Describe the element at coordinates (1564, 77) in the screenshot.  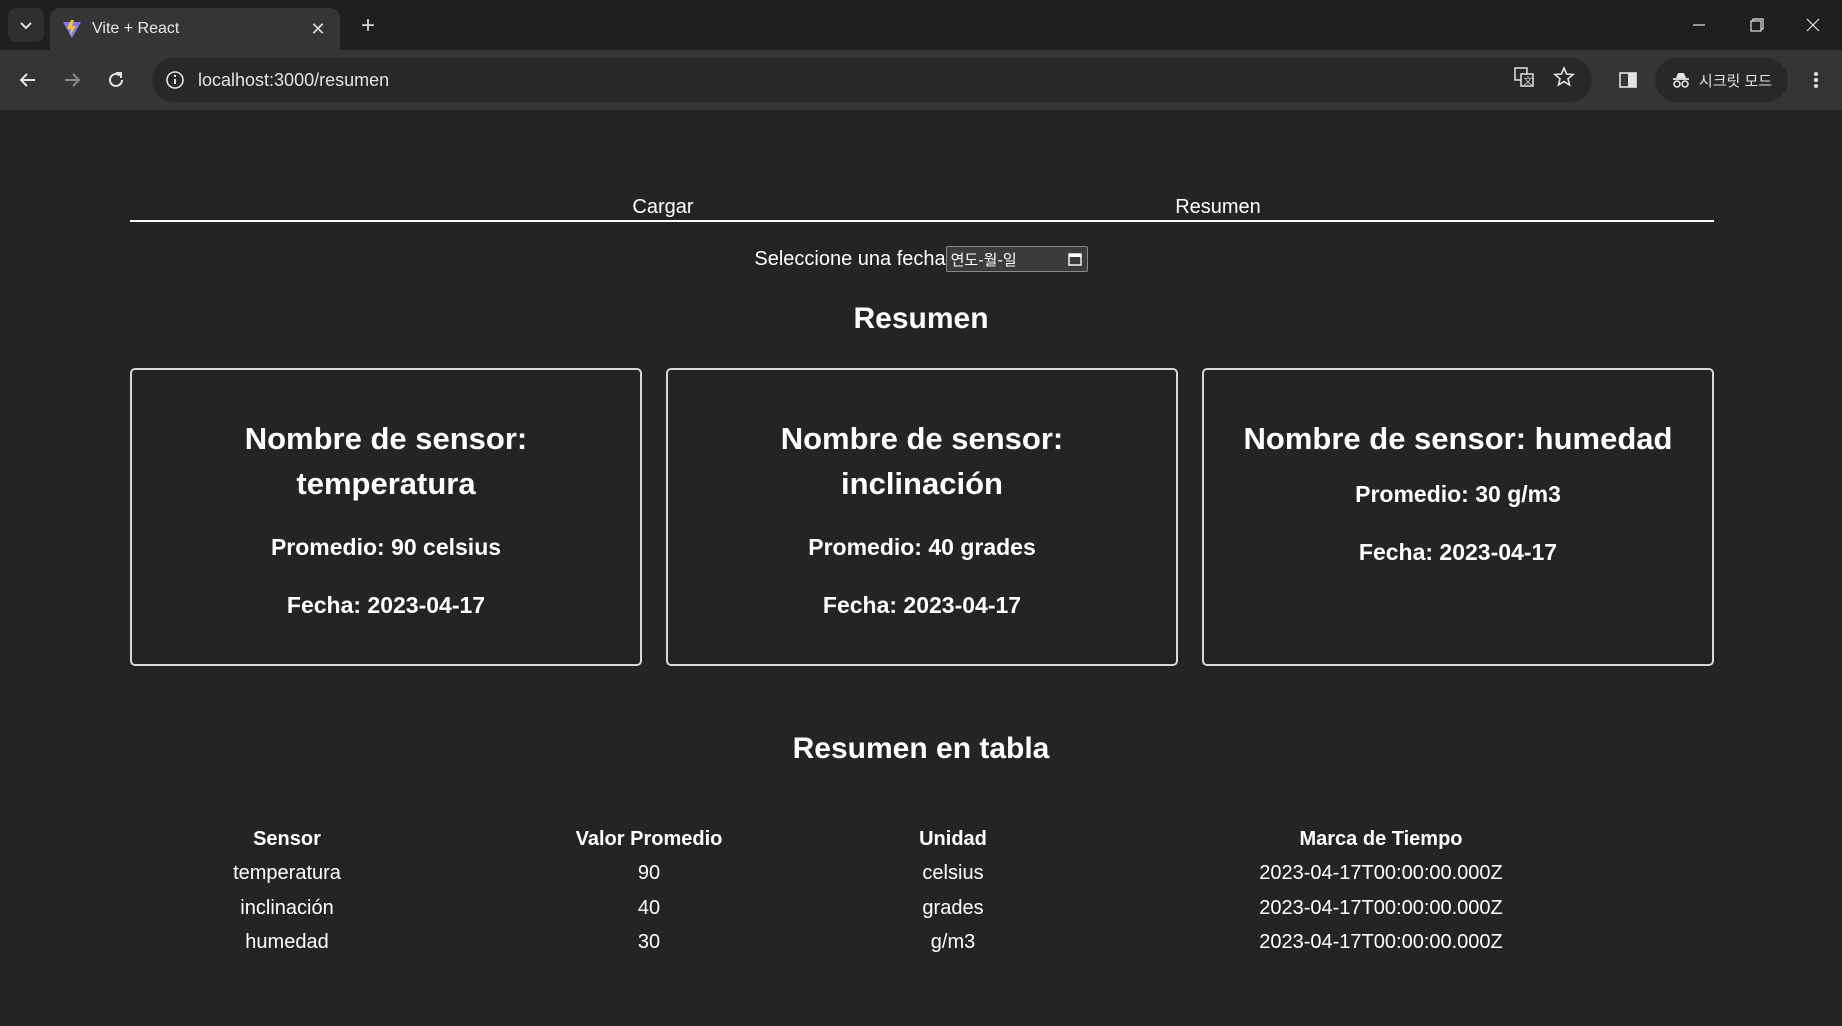
I see `star-icon` at that location.